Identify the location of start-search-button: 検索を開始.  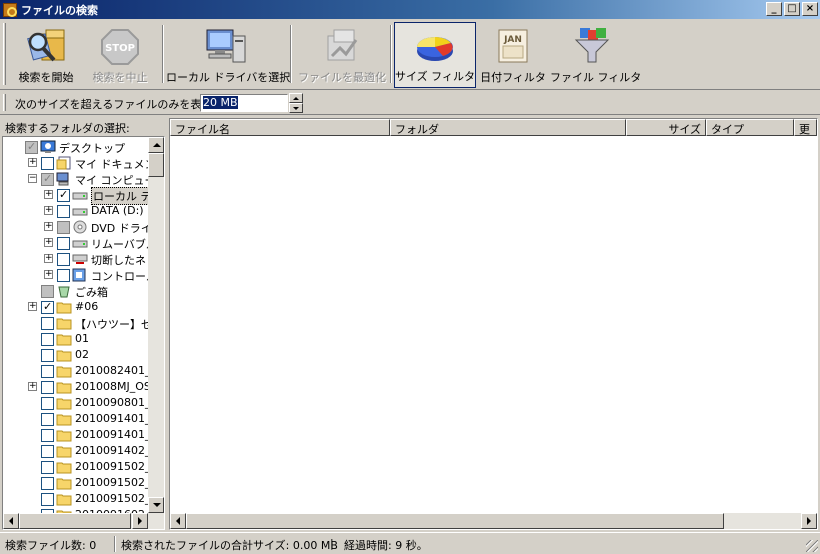
(46, 55).